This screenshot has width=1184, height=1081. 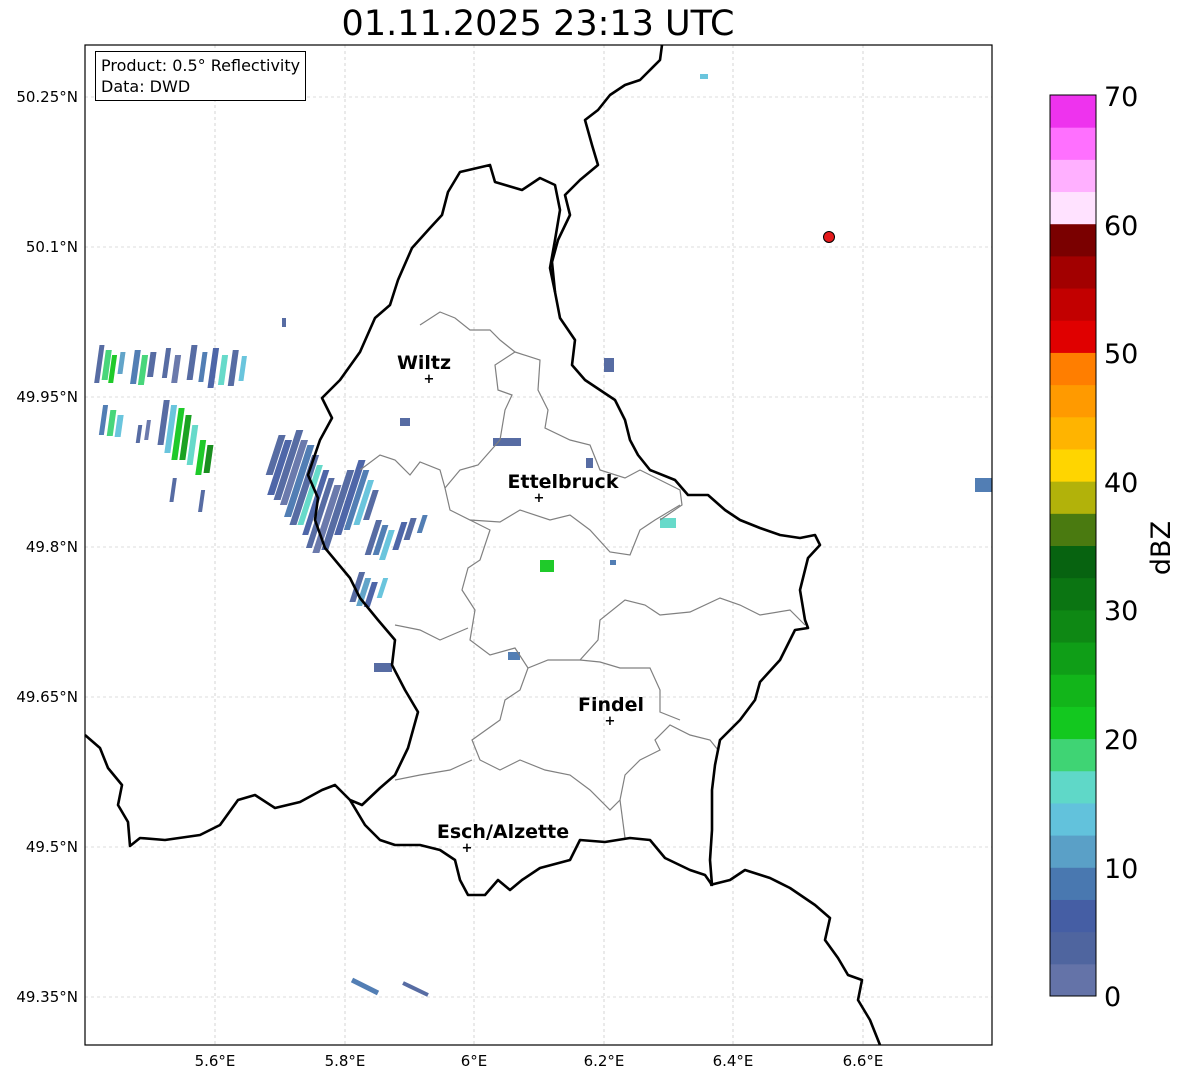 What do you see at coordinates (1121, 226) in the screenshot?
I see `colorbar-tick-label: 60` at bounding box center [1121, 226].